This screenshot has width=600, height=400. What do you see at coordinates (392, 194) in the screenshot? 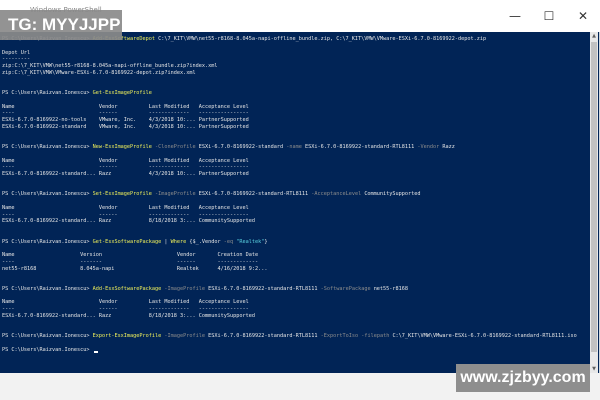
I see `console-text-segment: CommunitySupported` at bounding box center [392, 194].